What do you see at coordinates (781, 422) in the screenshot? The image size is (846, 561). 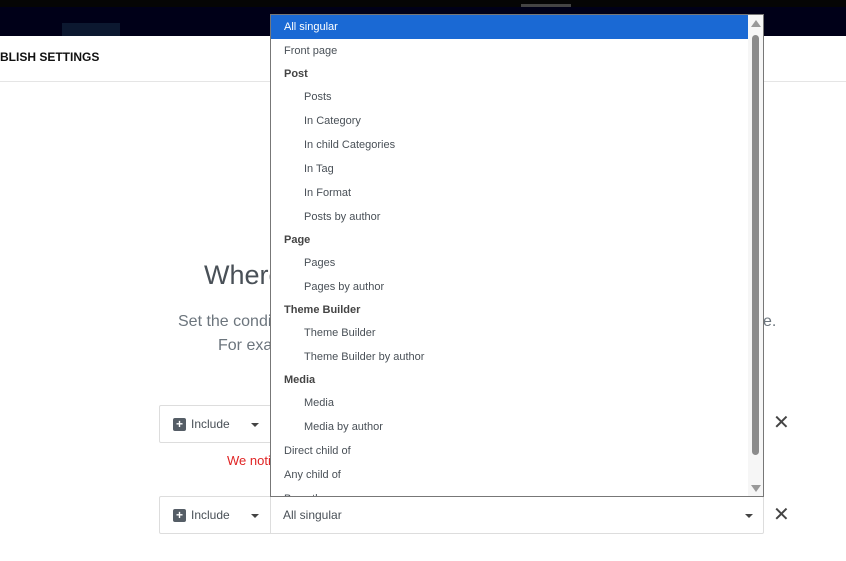 I see `remove-condition-1-button: ✕` at bounding box center [781, 422].